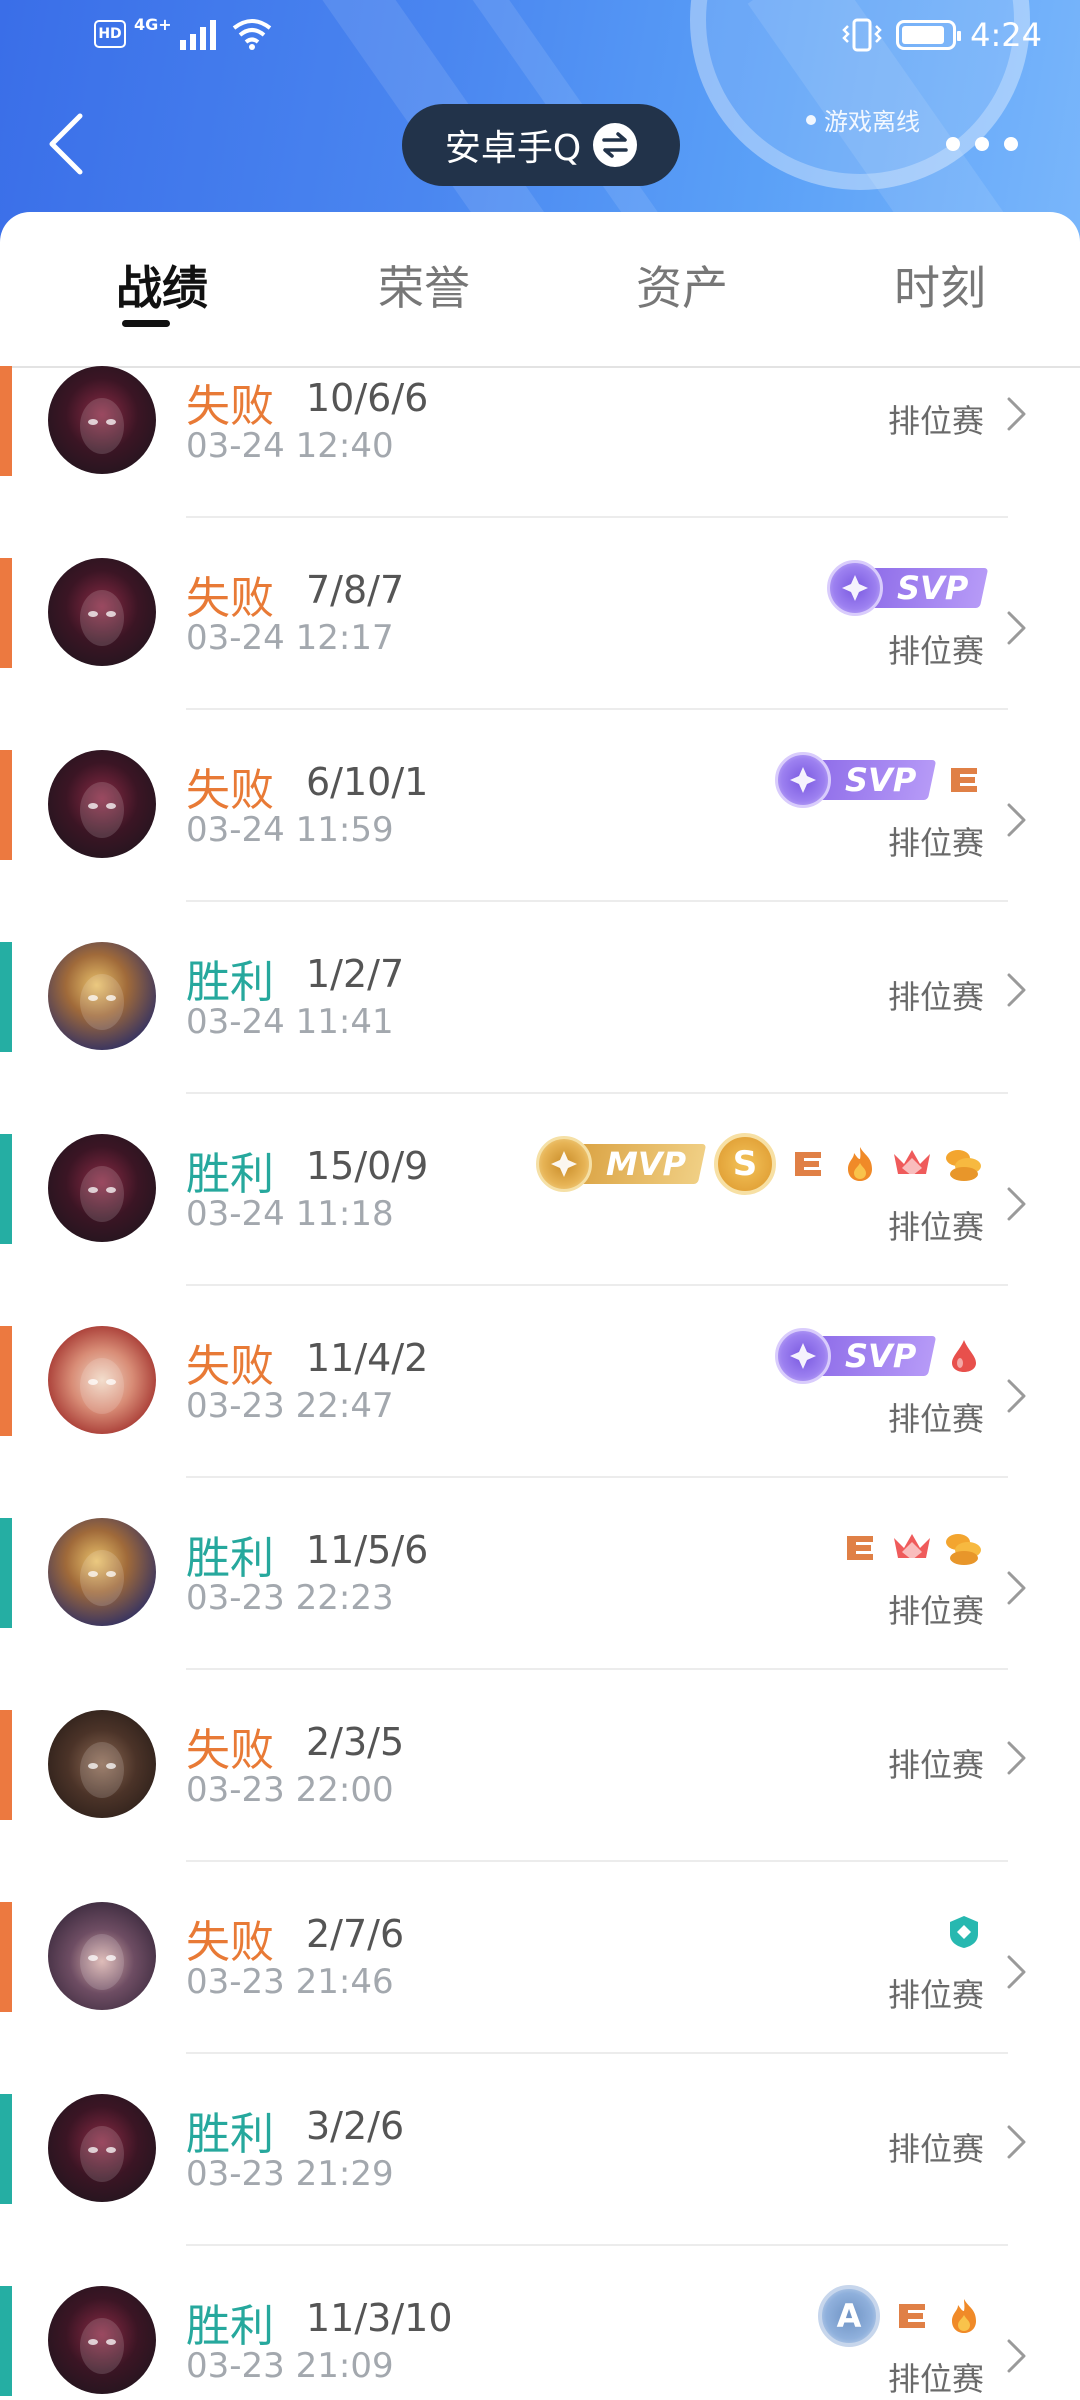  Describe the element at coordinates (940, 285) in the screenshot. I see `tab-moments: 时刻` at that location.